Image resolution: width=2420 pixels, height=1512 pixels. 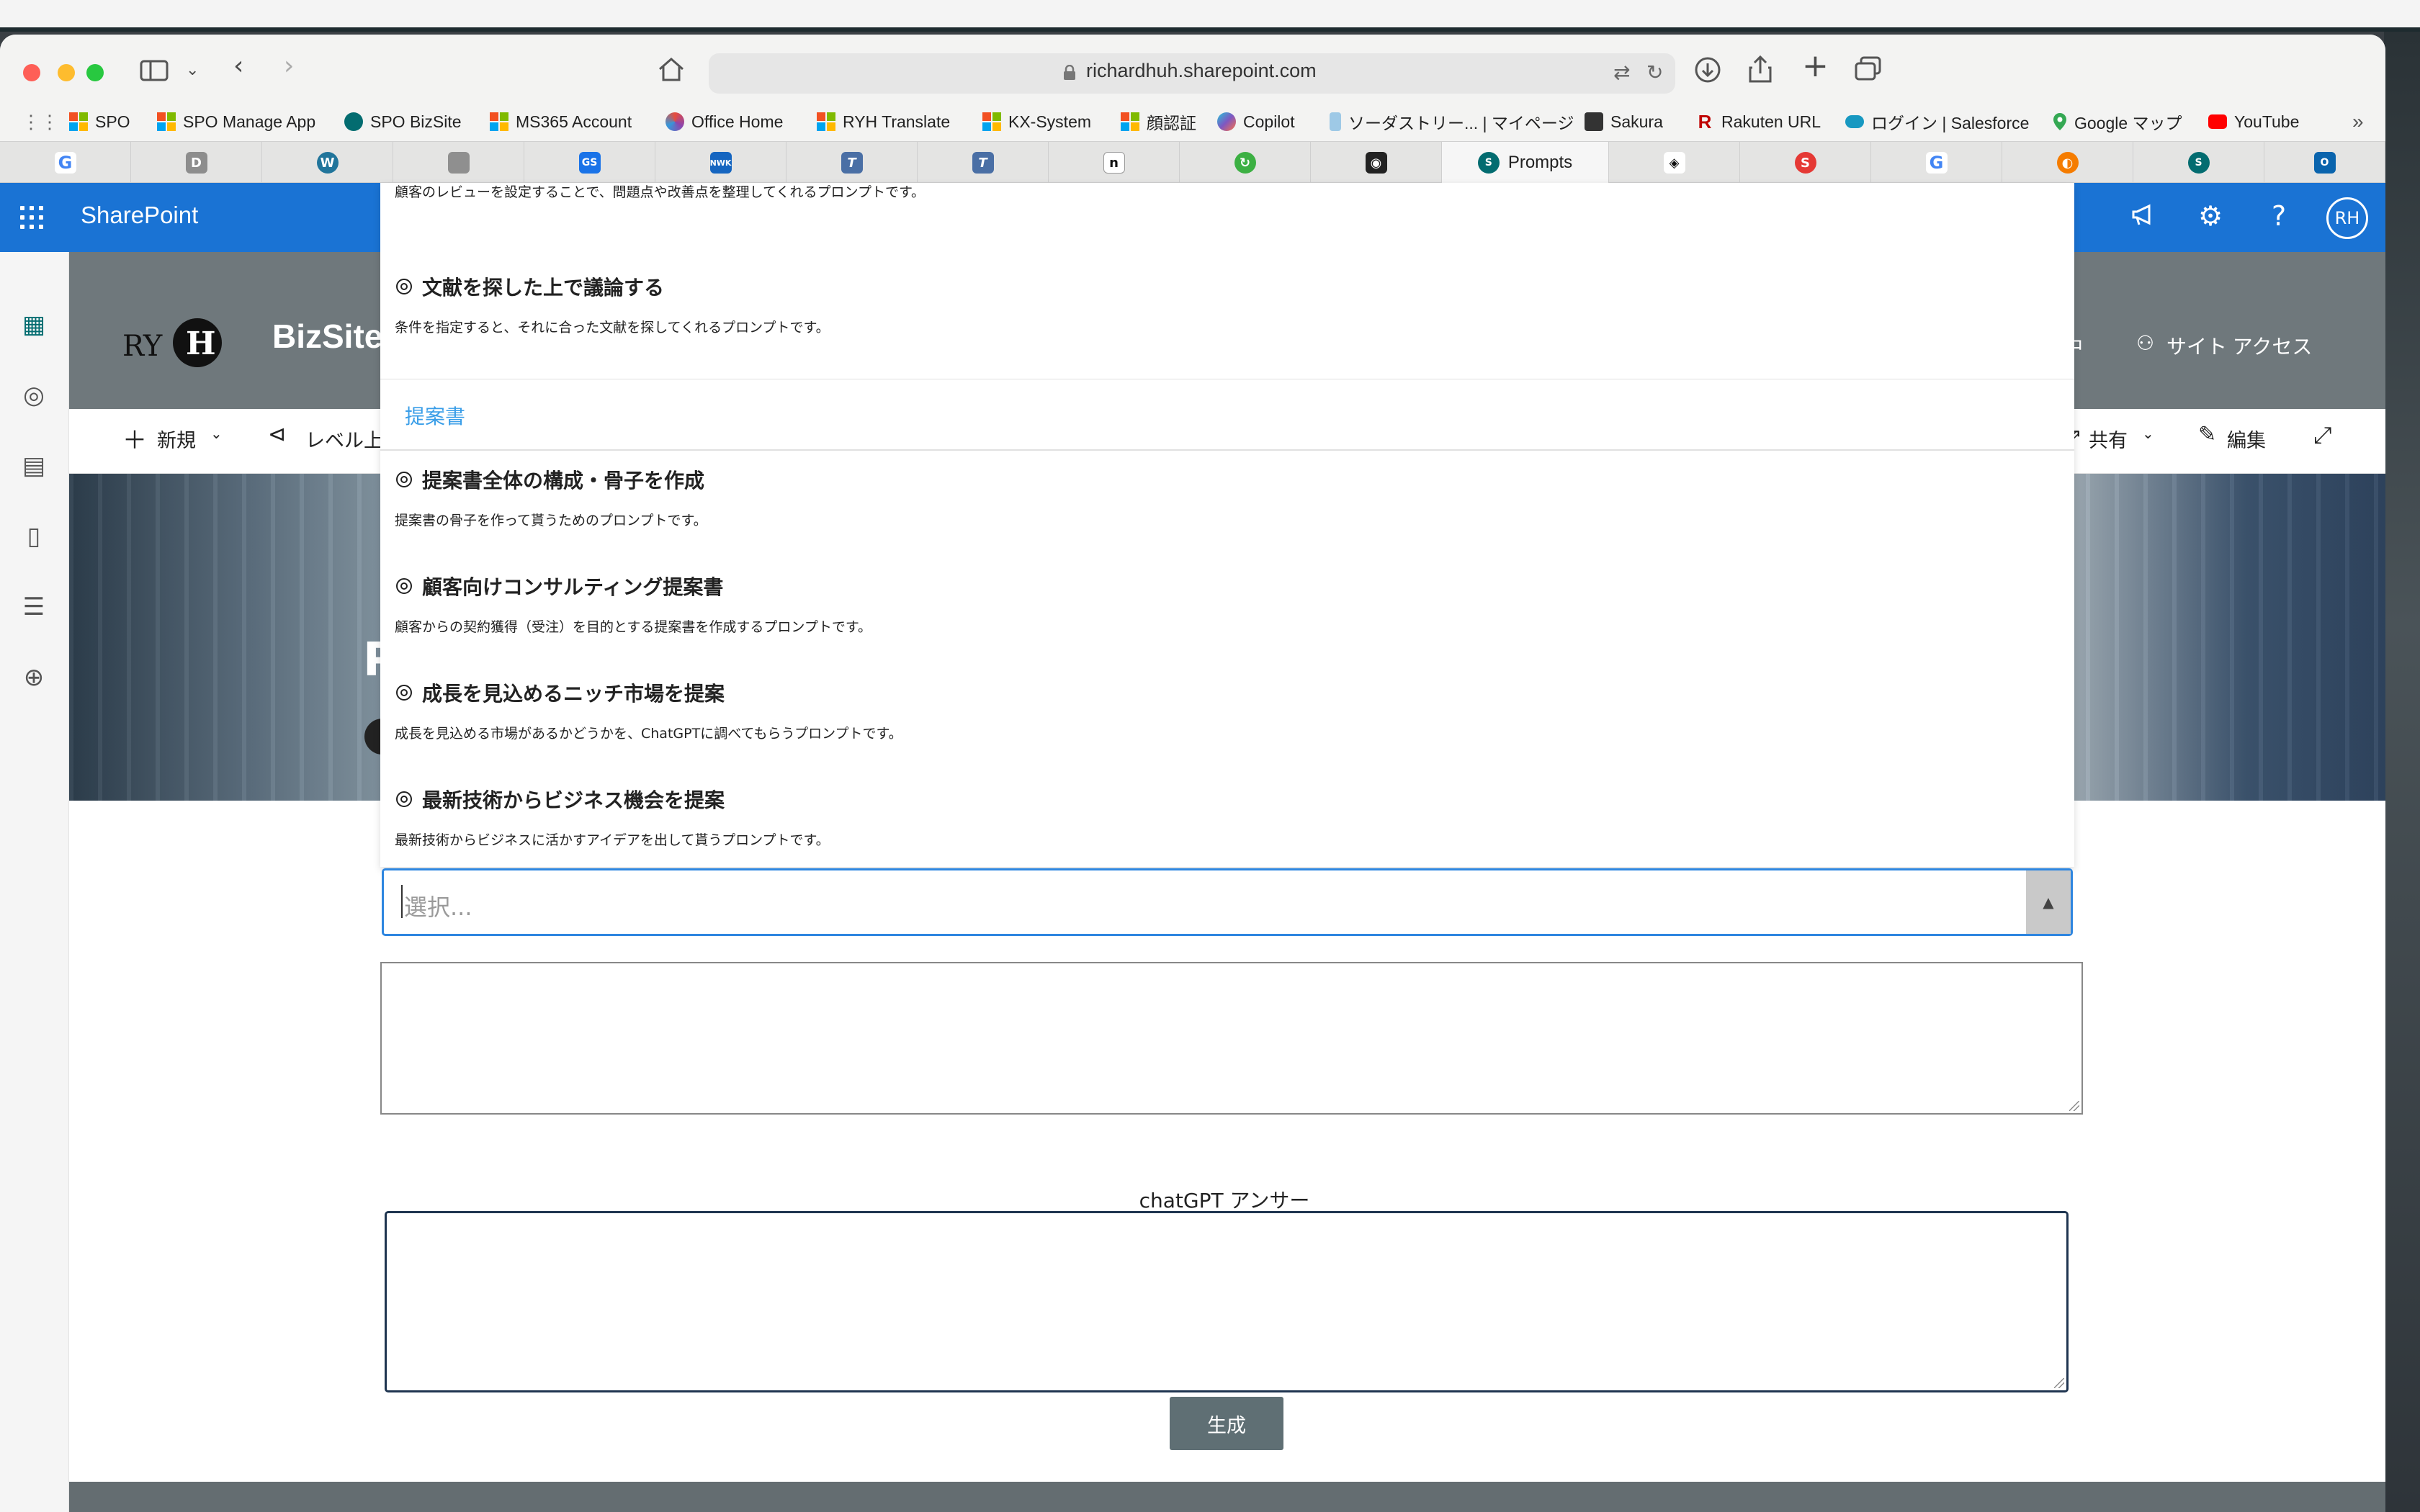 What do you see at coordinates (1245, 163) in the screenshot?
I see `tab-refresh: ↻` at bounding box center [1245, 163].